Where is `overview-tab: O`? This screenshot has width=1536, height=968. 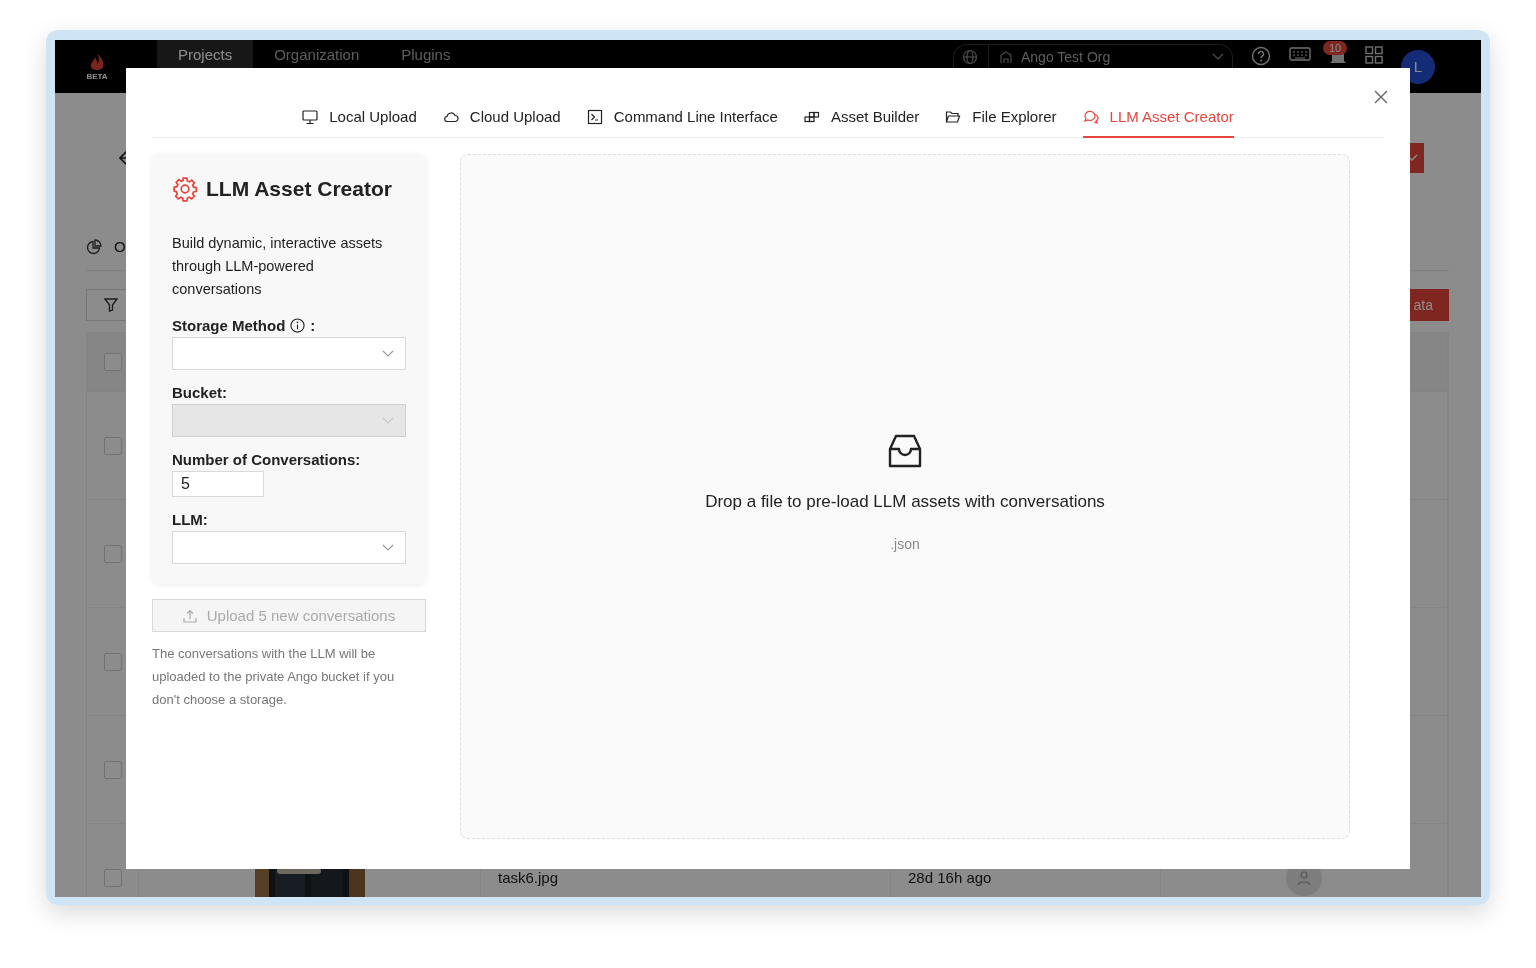
overview-tab: O is located at coordinates (120, 246).